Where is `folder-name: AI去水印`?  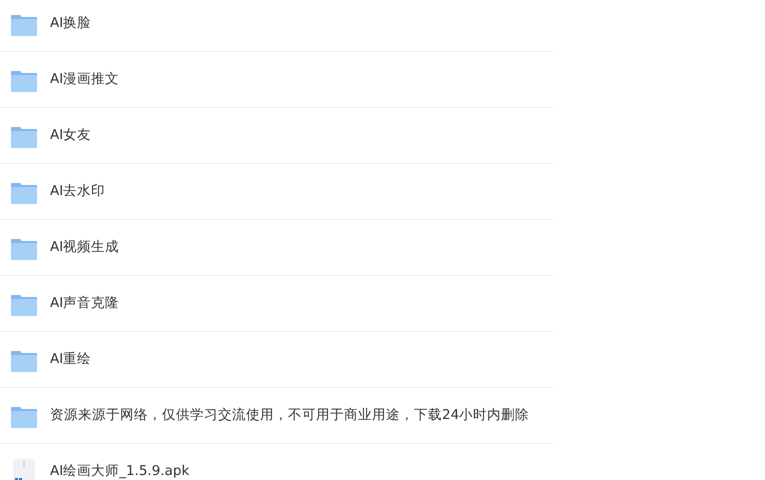
folder-name: AI去水印 is located at coordinates (78, 191).